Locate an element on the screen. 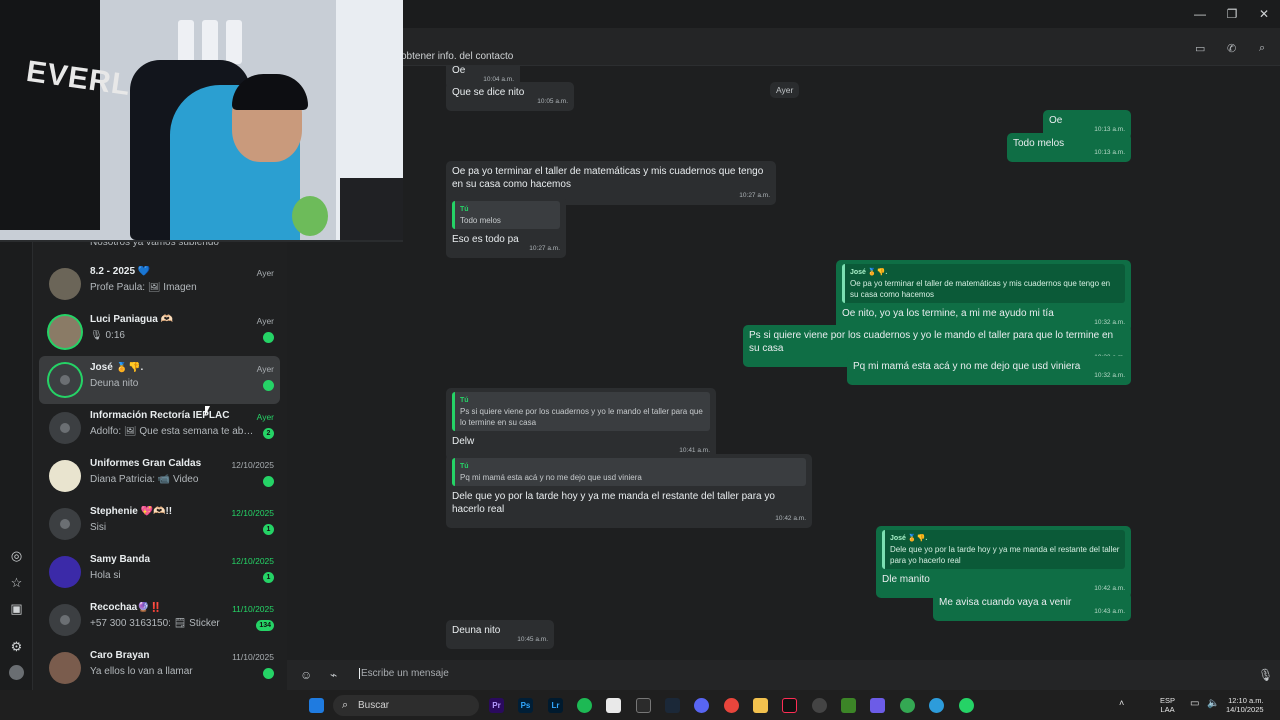  tiktok-icon is located at coordinates (789, 705).